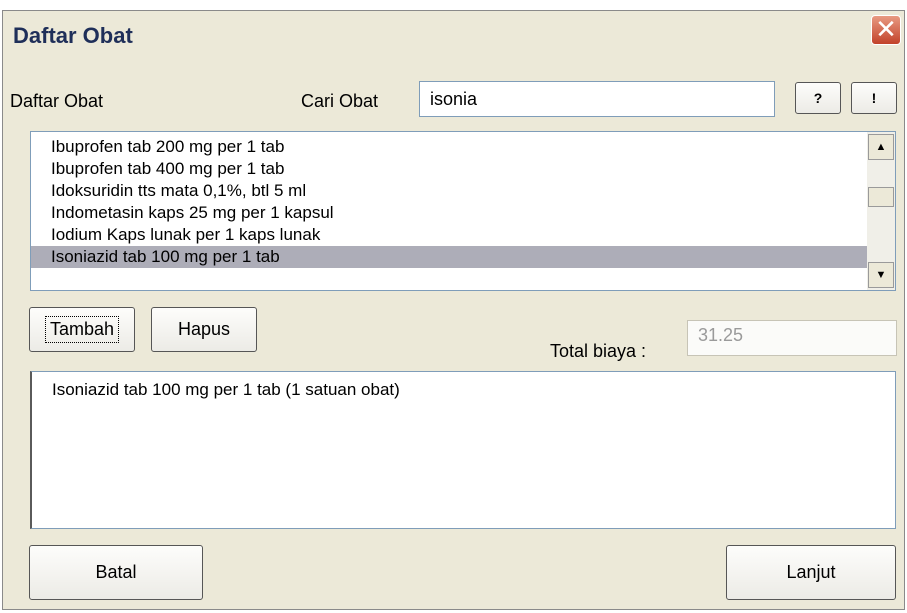  Describe the element at coordinates (886, 30) in the screenshot. I see `close-icon: ✕` at that location.